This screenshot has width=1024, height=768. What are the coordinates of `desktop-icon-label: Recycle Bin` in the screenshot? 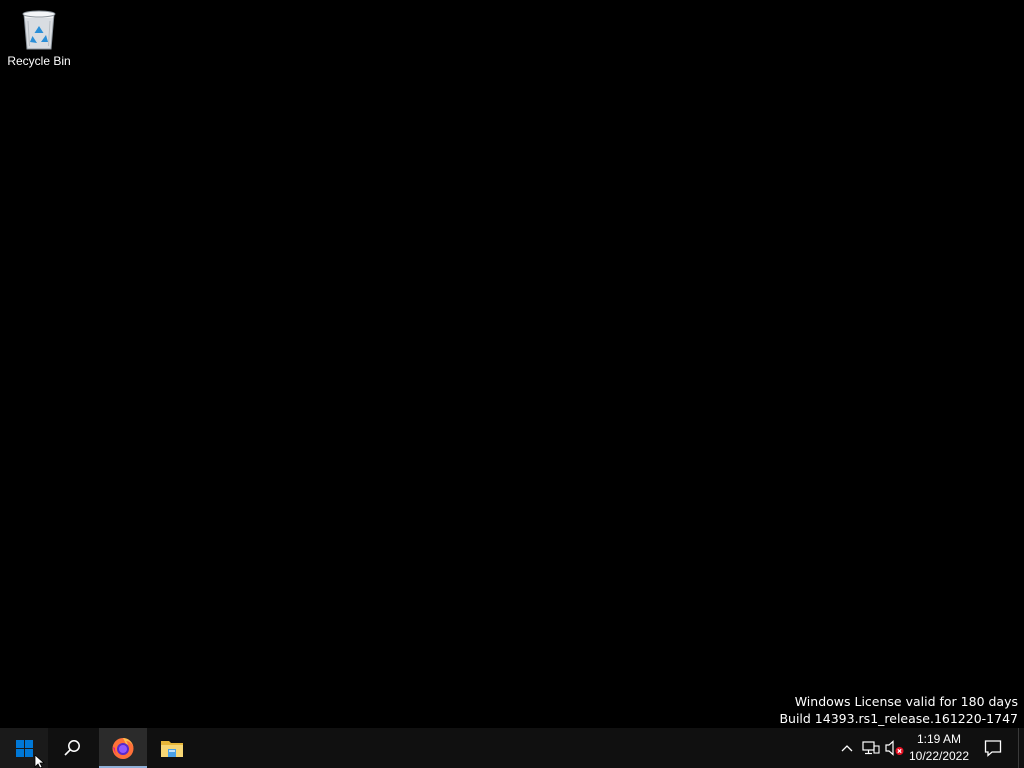 It's located at (39, 61).